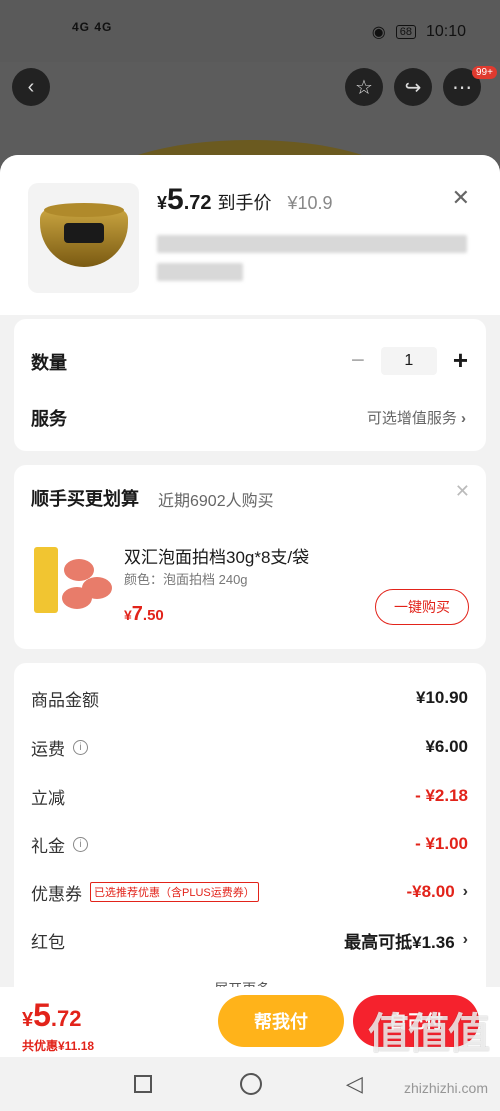 Image resolution: width=500 pixels, height=1111 pixels. I want to click on sausage-pack, so click(46, 580).